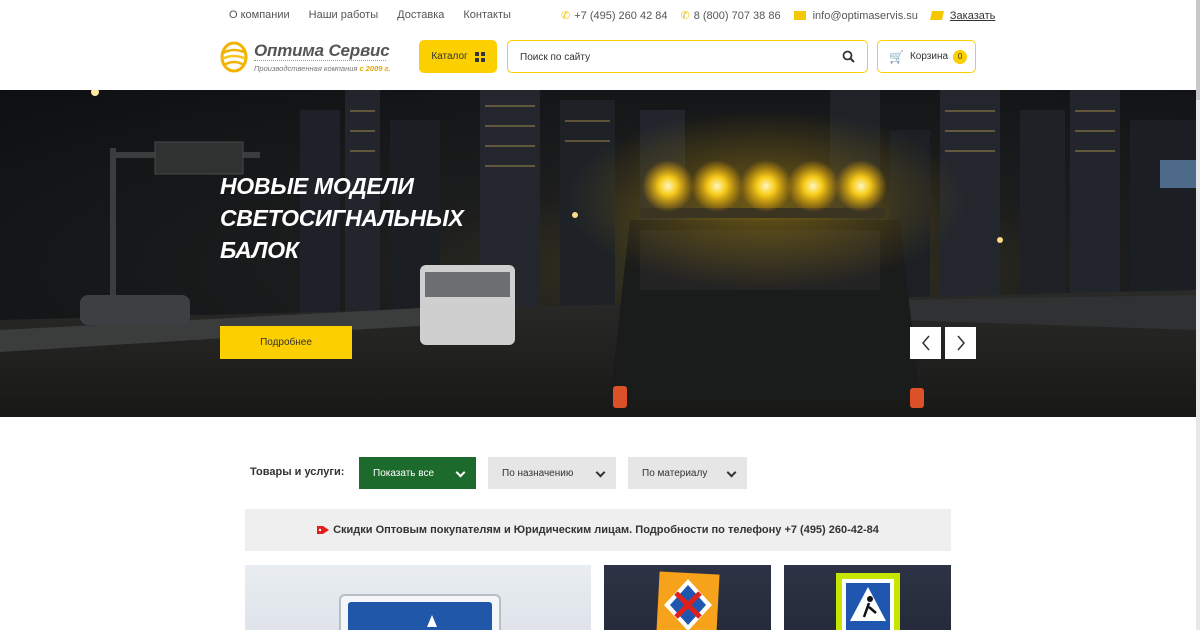 This screenshot has width=1200, height=630. Describe the element at coordinates (538, 473) in the screenshot. I see `filter-by-purpose-label: По назначению` at that location.